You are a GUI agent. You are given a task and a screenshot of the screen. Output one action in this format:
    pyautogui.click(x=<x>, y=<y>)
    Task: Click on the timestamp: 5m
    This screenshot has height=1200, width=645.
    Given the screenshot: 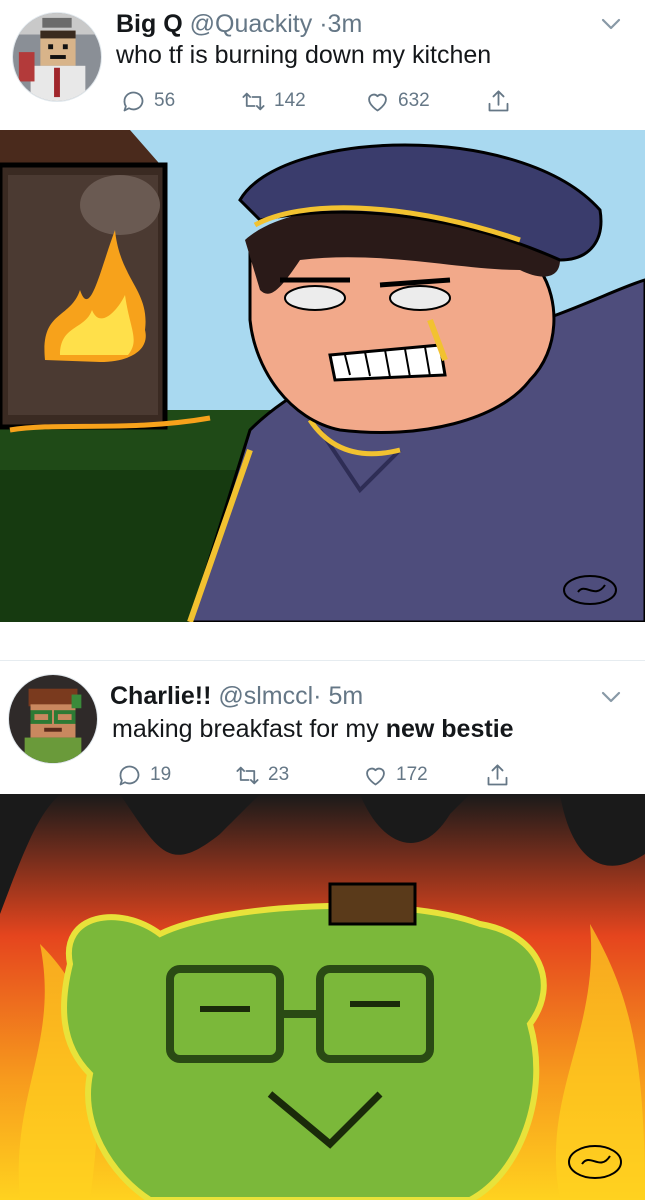 What is the action you would take?
    pyautogui.click(x=345, y=696)
    